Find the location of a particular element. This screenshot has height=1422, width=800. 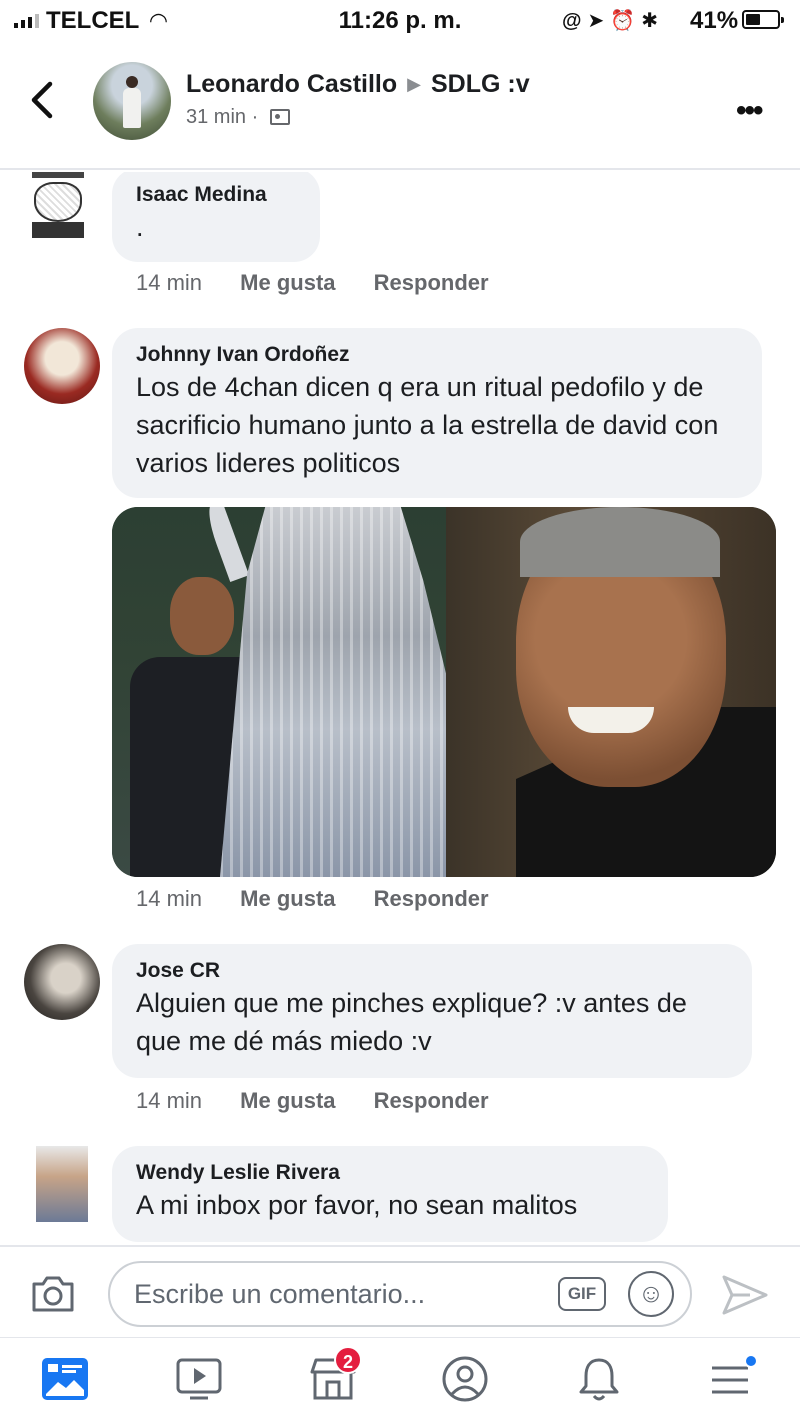

system-icons: @➤⏰✱ is located at coordinates (613, 20).